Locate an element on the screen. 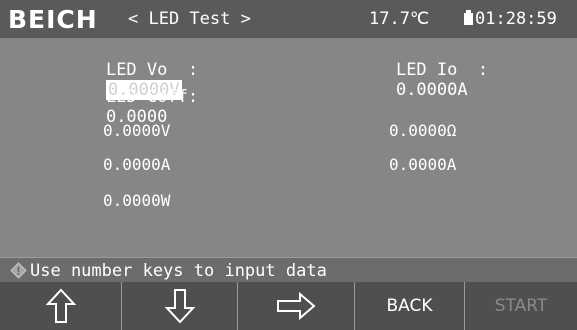  battery-icon is located at coordinates (468, 17).